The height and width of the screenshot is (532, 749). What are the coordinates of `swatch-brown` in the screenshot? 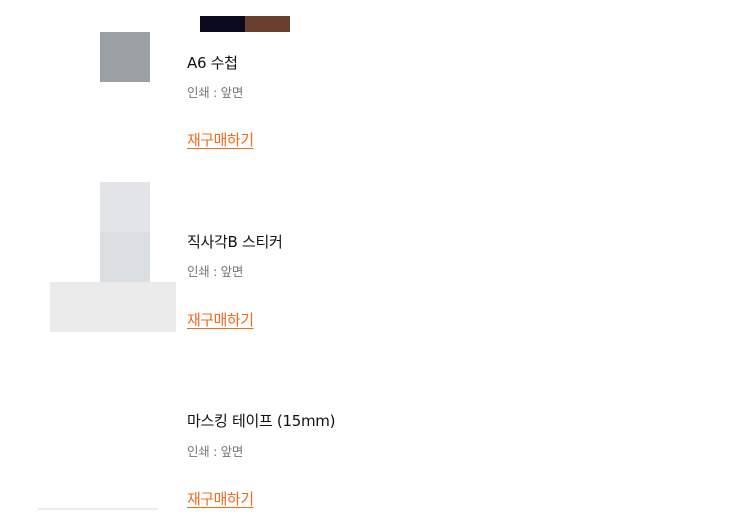 It's located at (267, 24).